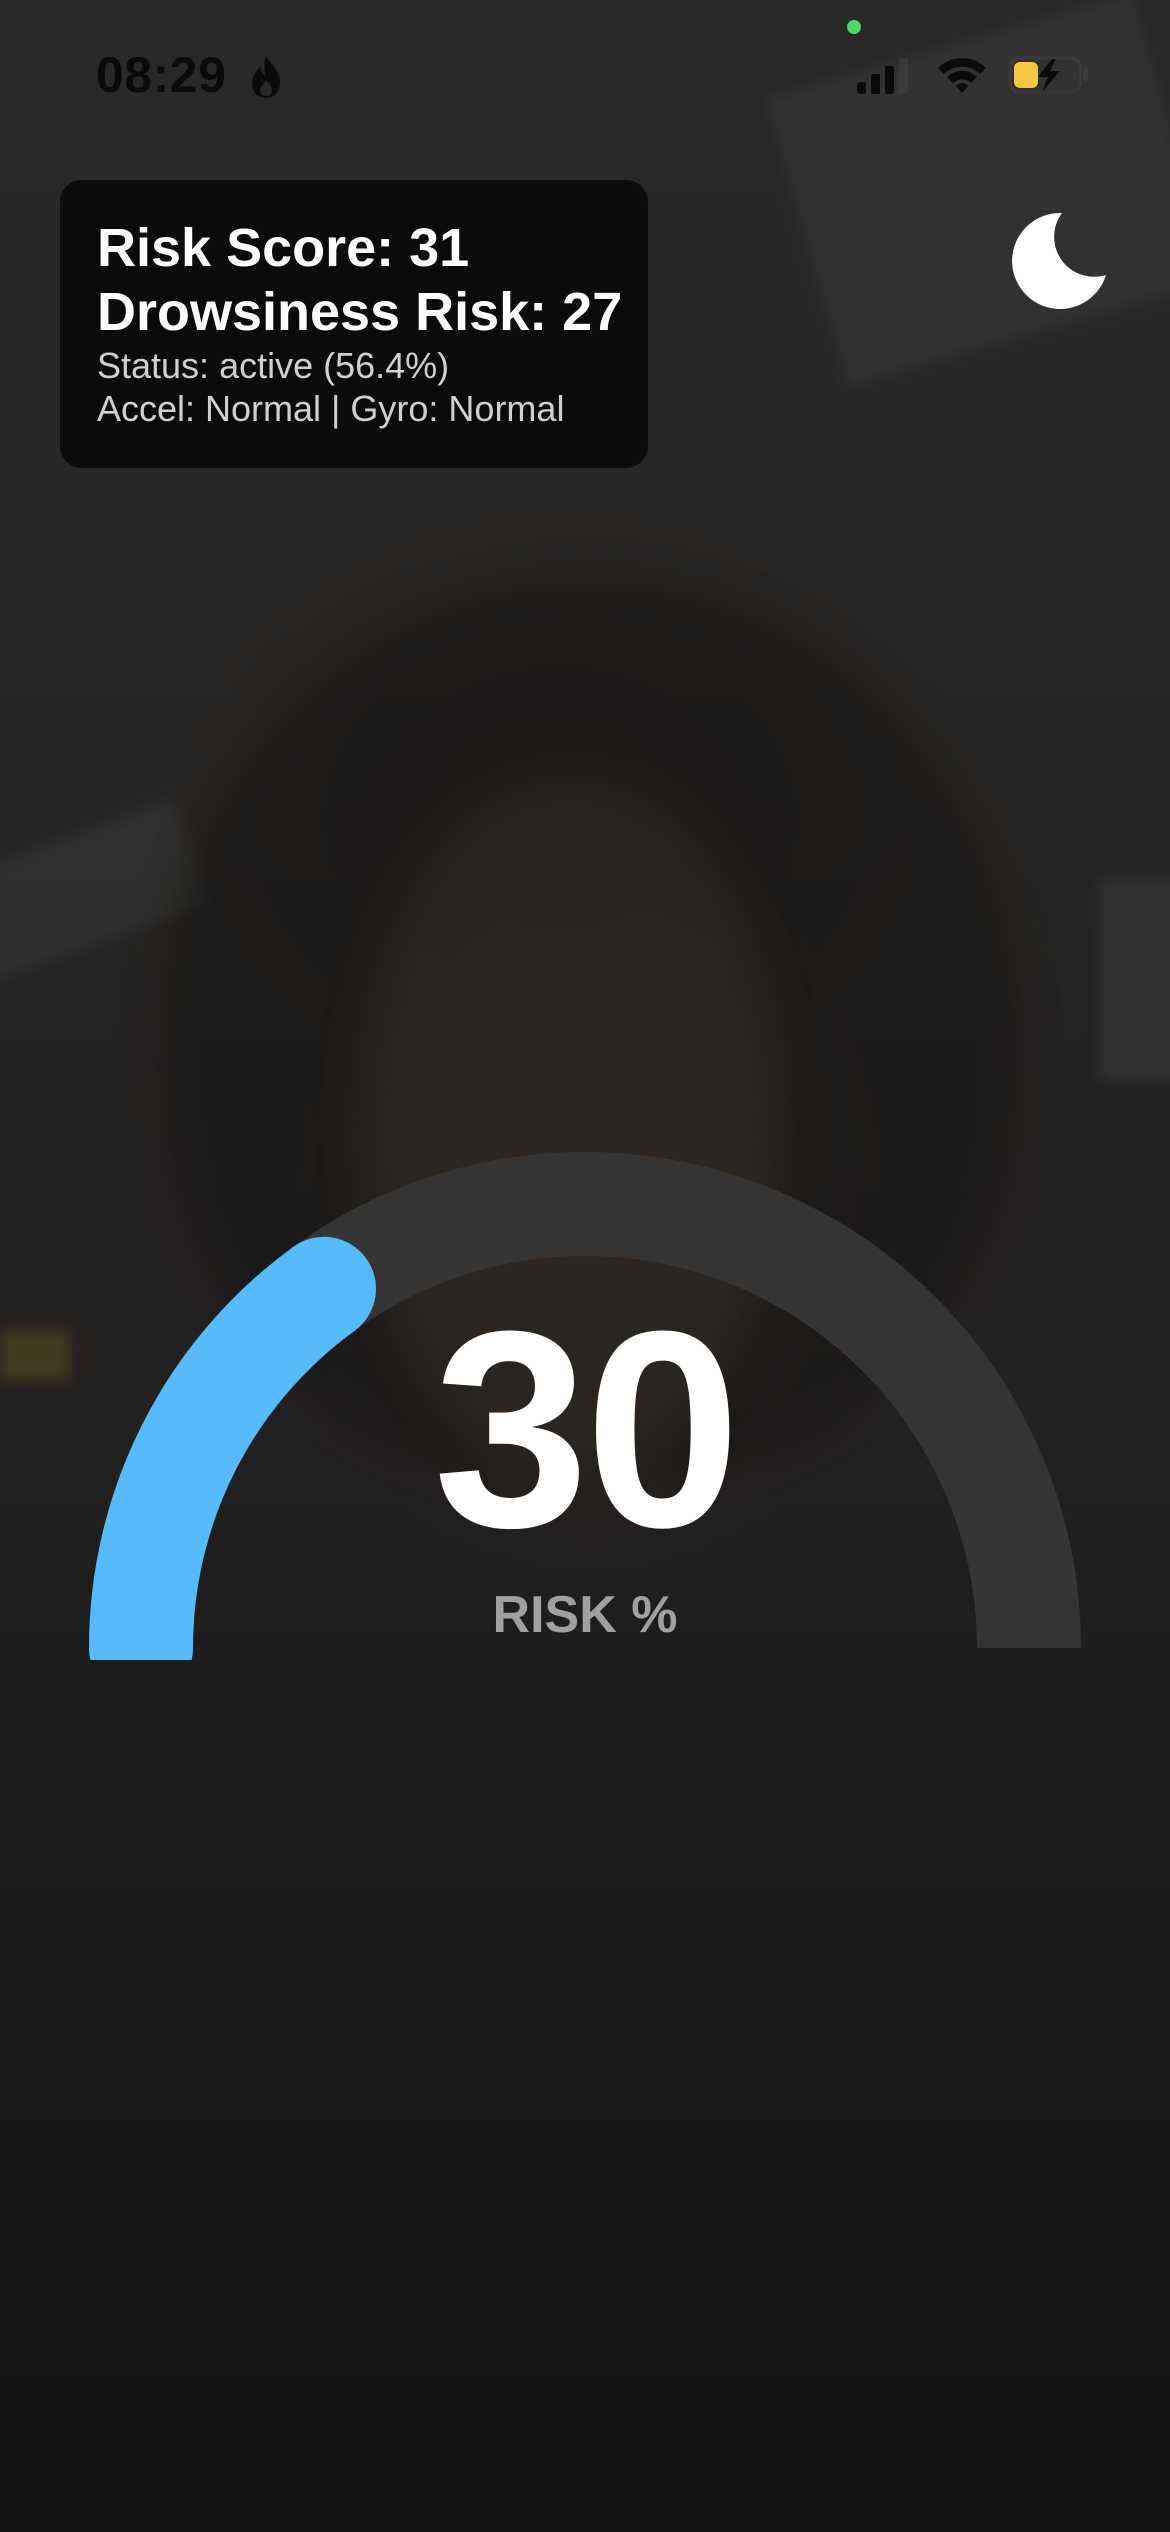 This screenshot has width=1170, height=2532. Describe the element at coordinates (586, 1430) in the screenshot. I see `gauge-value: 30` at that location.